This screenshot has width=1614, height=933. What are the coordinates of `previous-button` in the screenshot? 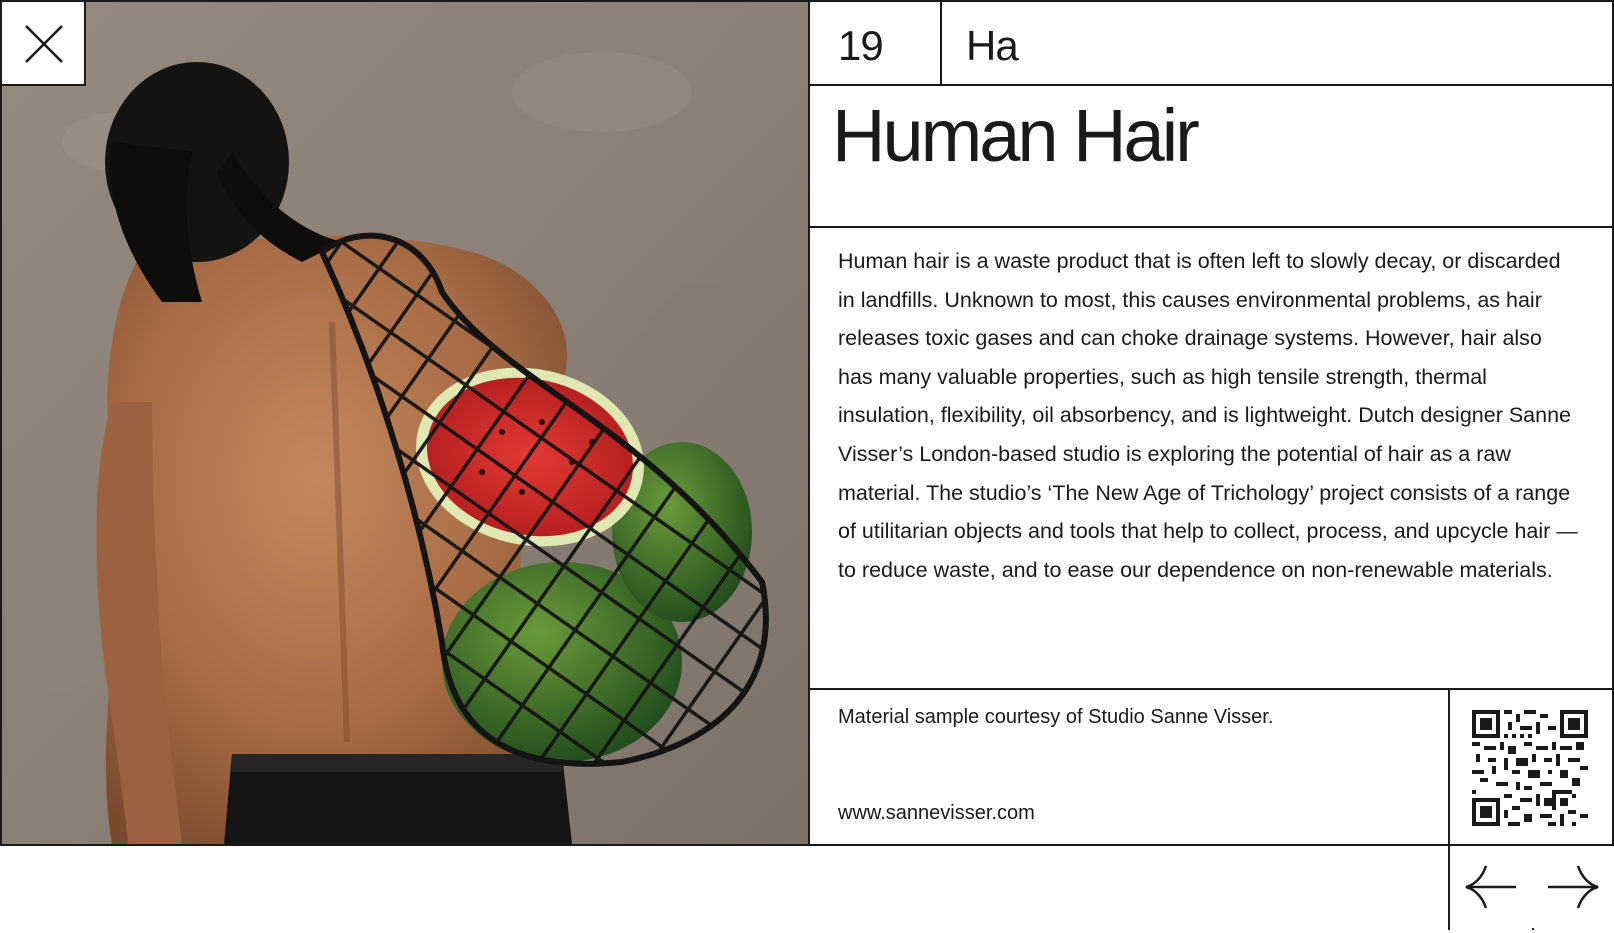 It's located at (1491, 888).